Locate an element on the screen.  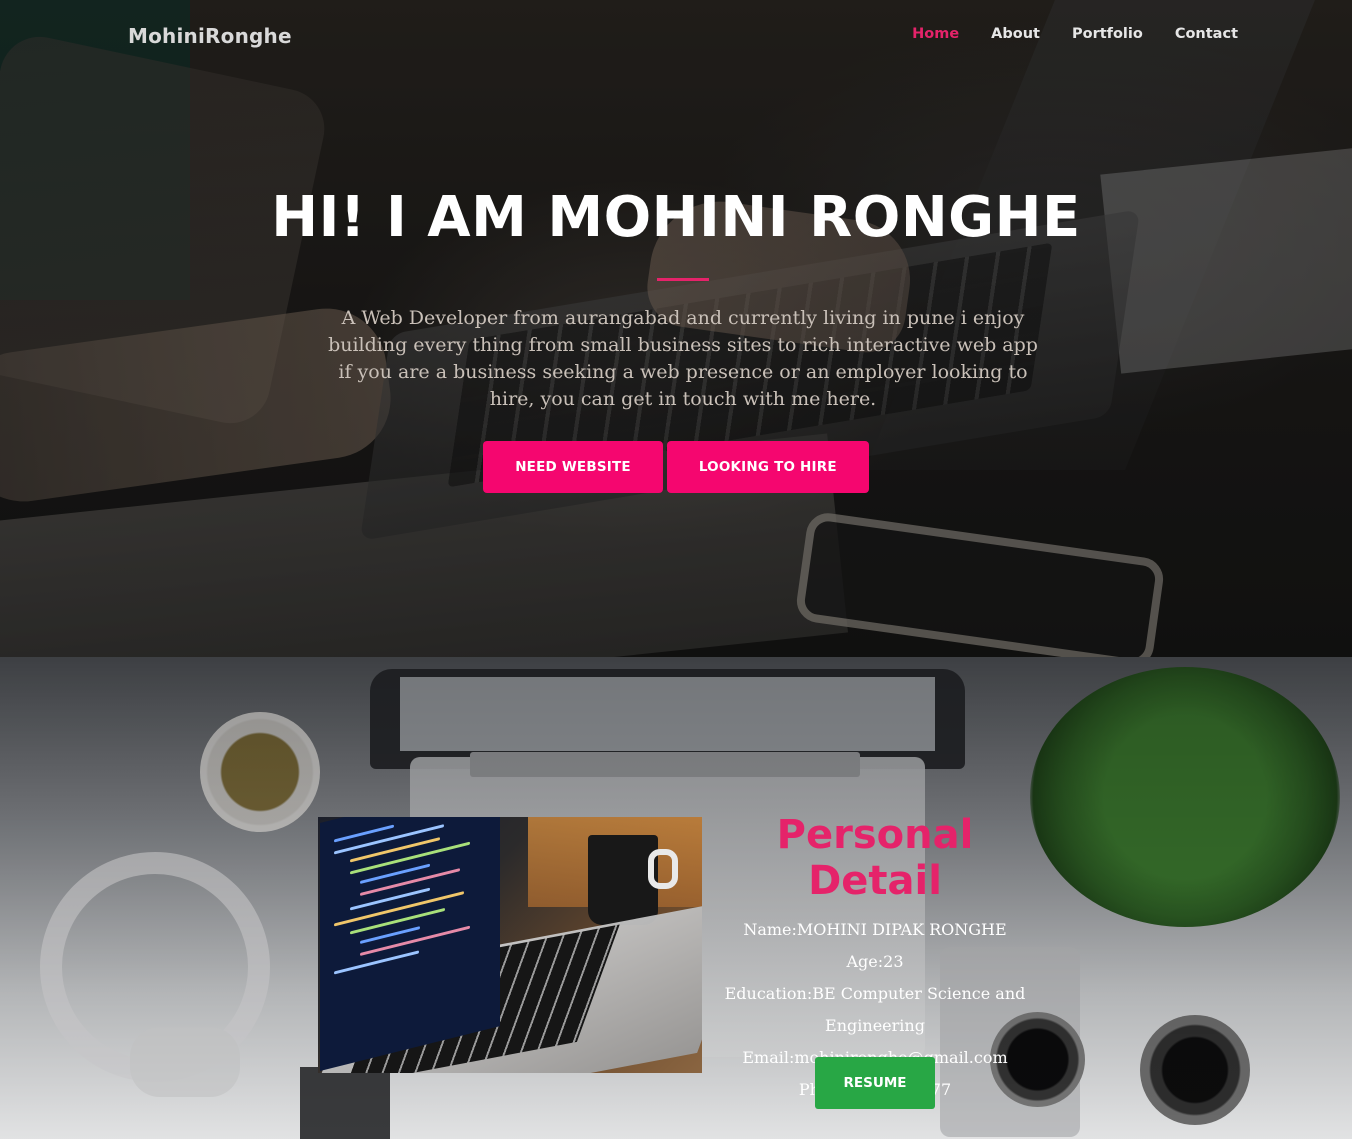
detail-age: Age:23 is located at coordinates (875, 961).